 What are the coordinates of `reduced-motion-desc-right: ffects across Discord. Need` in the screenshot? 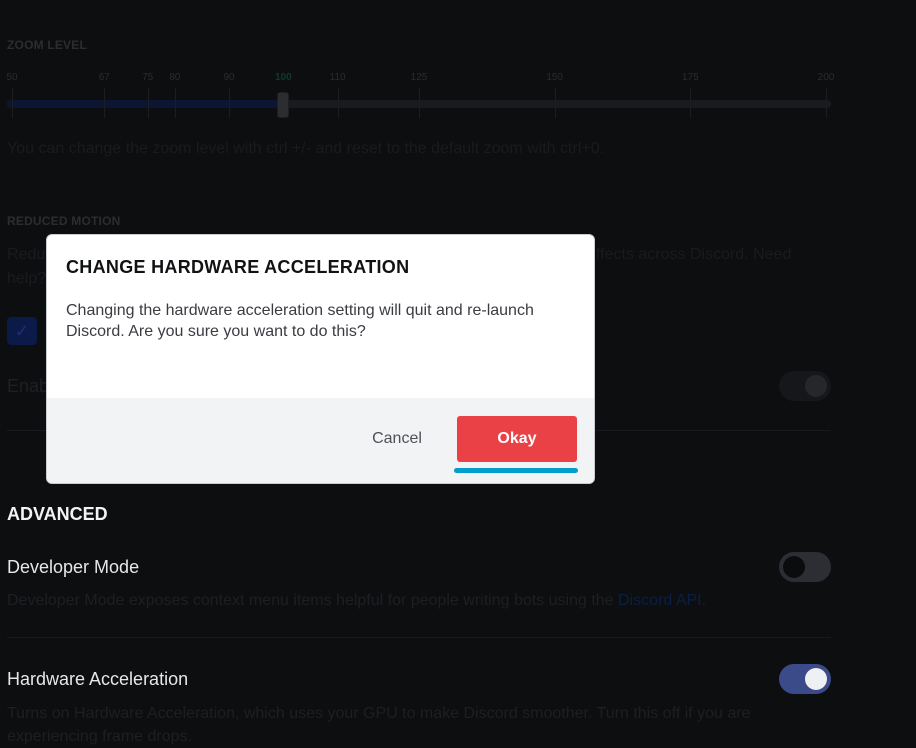 It's located at (694, 254).